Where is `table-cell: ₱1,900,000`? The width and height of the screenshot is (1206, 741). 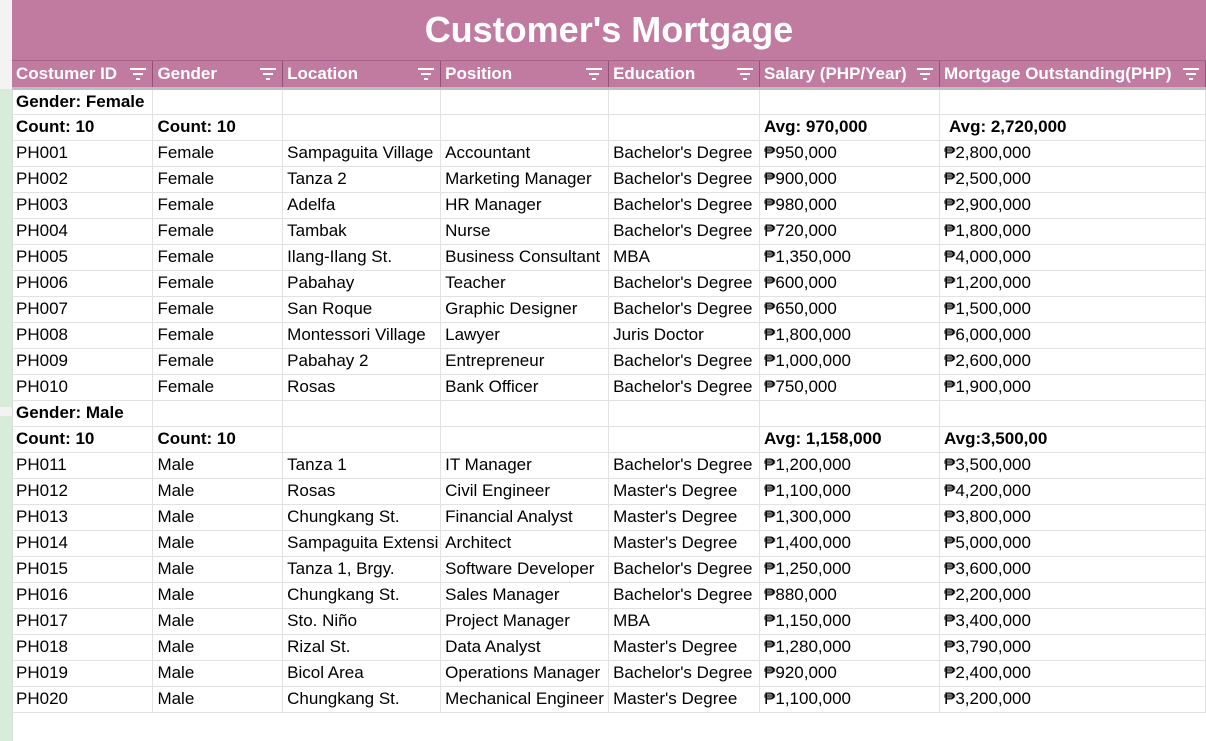 table-cell: ₱1,900,000 is located at coordinates (1072, 387).